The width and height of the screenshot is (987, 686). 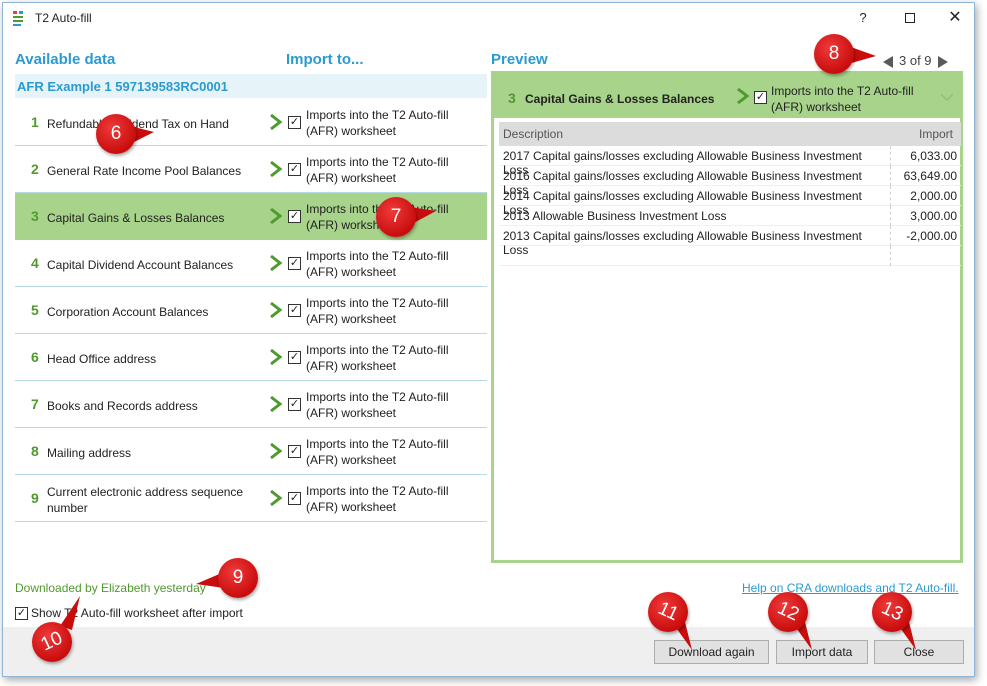 I want to click on maximize-button, so click(x=910, y=18).